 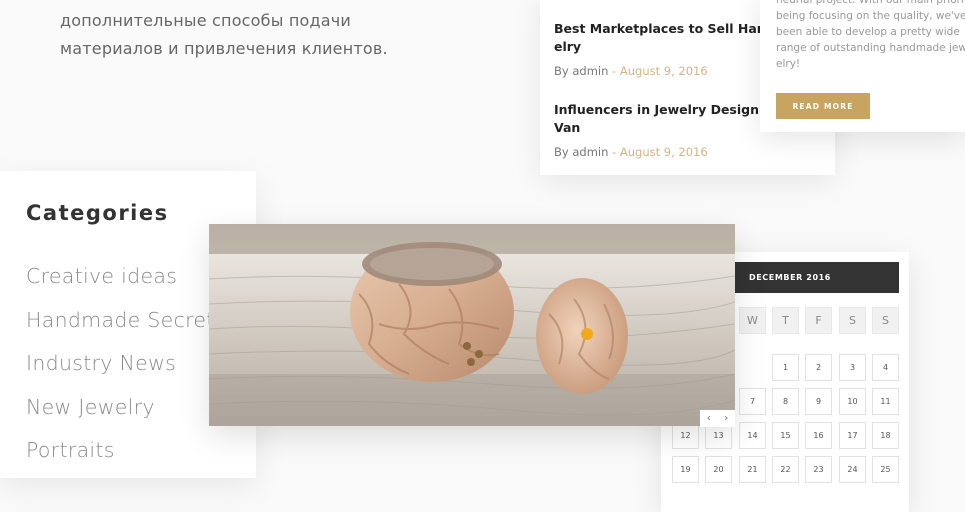 What do you see at coordinates (685, 435) in the screenshot?
I see `calendar-day: 12` at bounding box center [685, 435].